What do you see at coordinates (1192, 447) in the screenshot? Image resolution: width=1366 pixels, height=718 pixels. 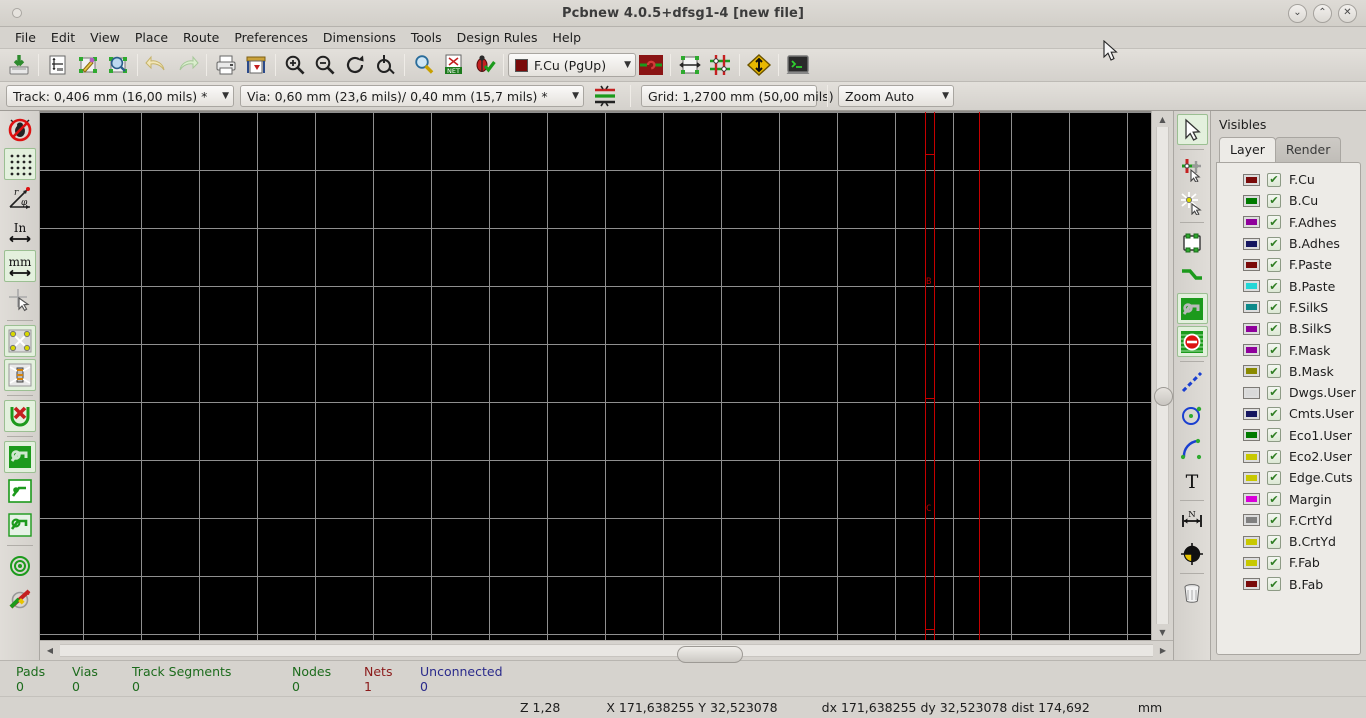 I see `add-graphic-arc-tool` at bounding box center [1192, 447].